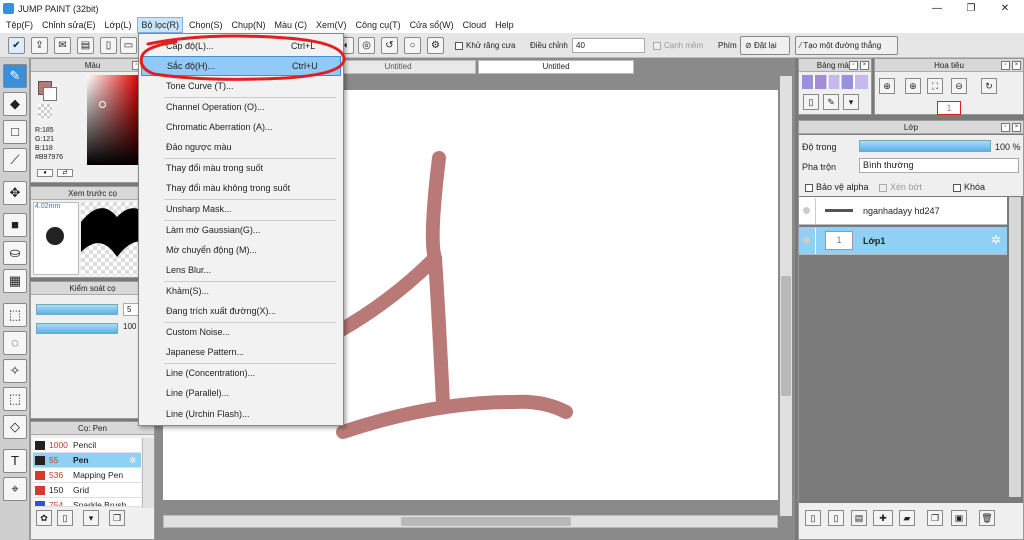 The image size is (1024, 540). What do you see at coordinates (969, 187) in the screenshot?
I see `lock-toggle: Khóa` at bounding box center [969, 187].